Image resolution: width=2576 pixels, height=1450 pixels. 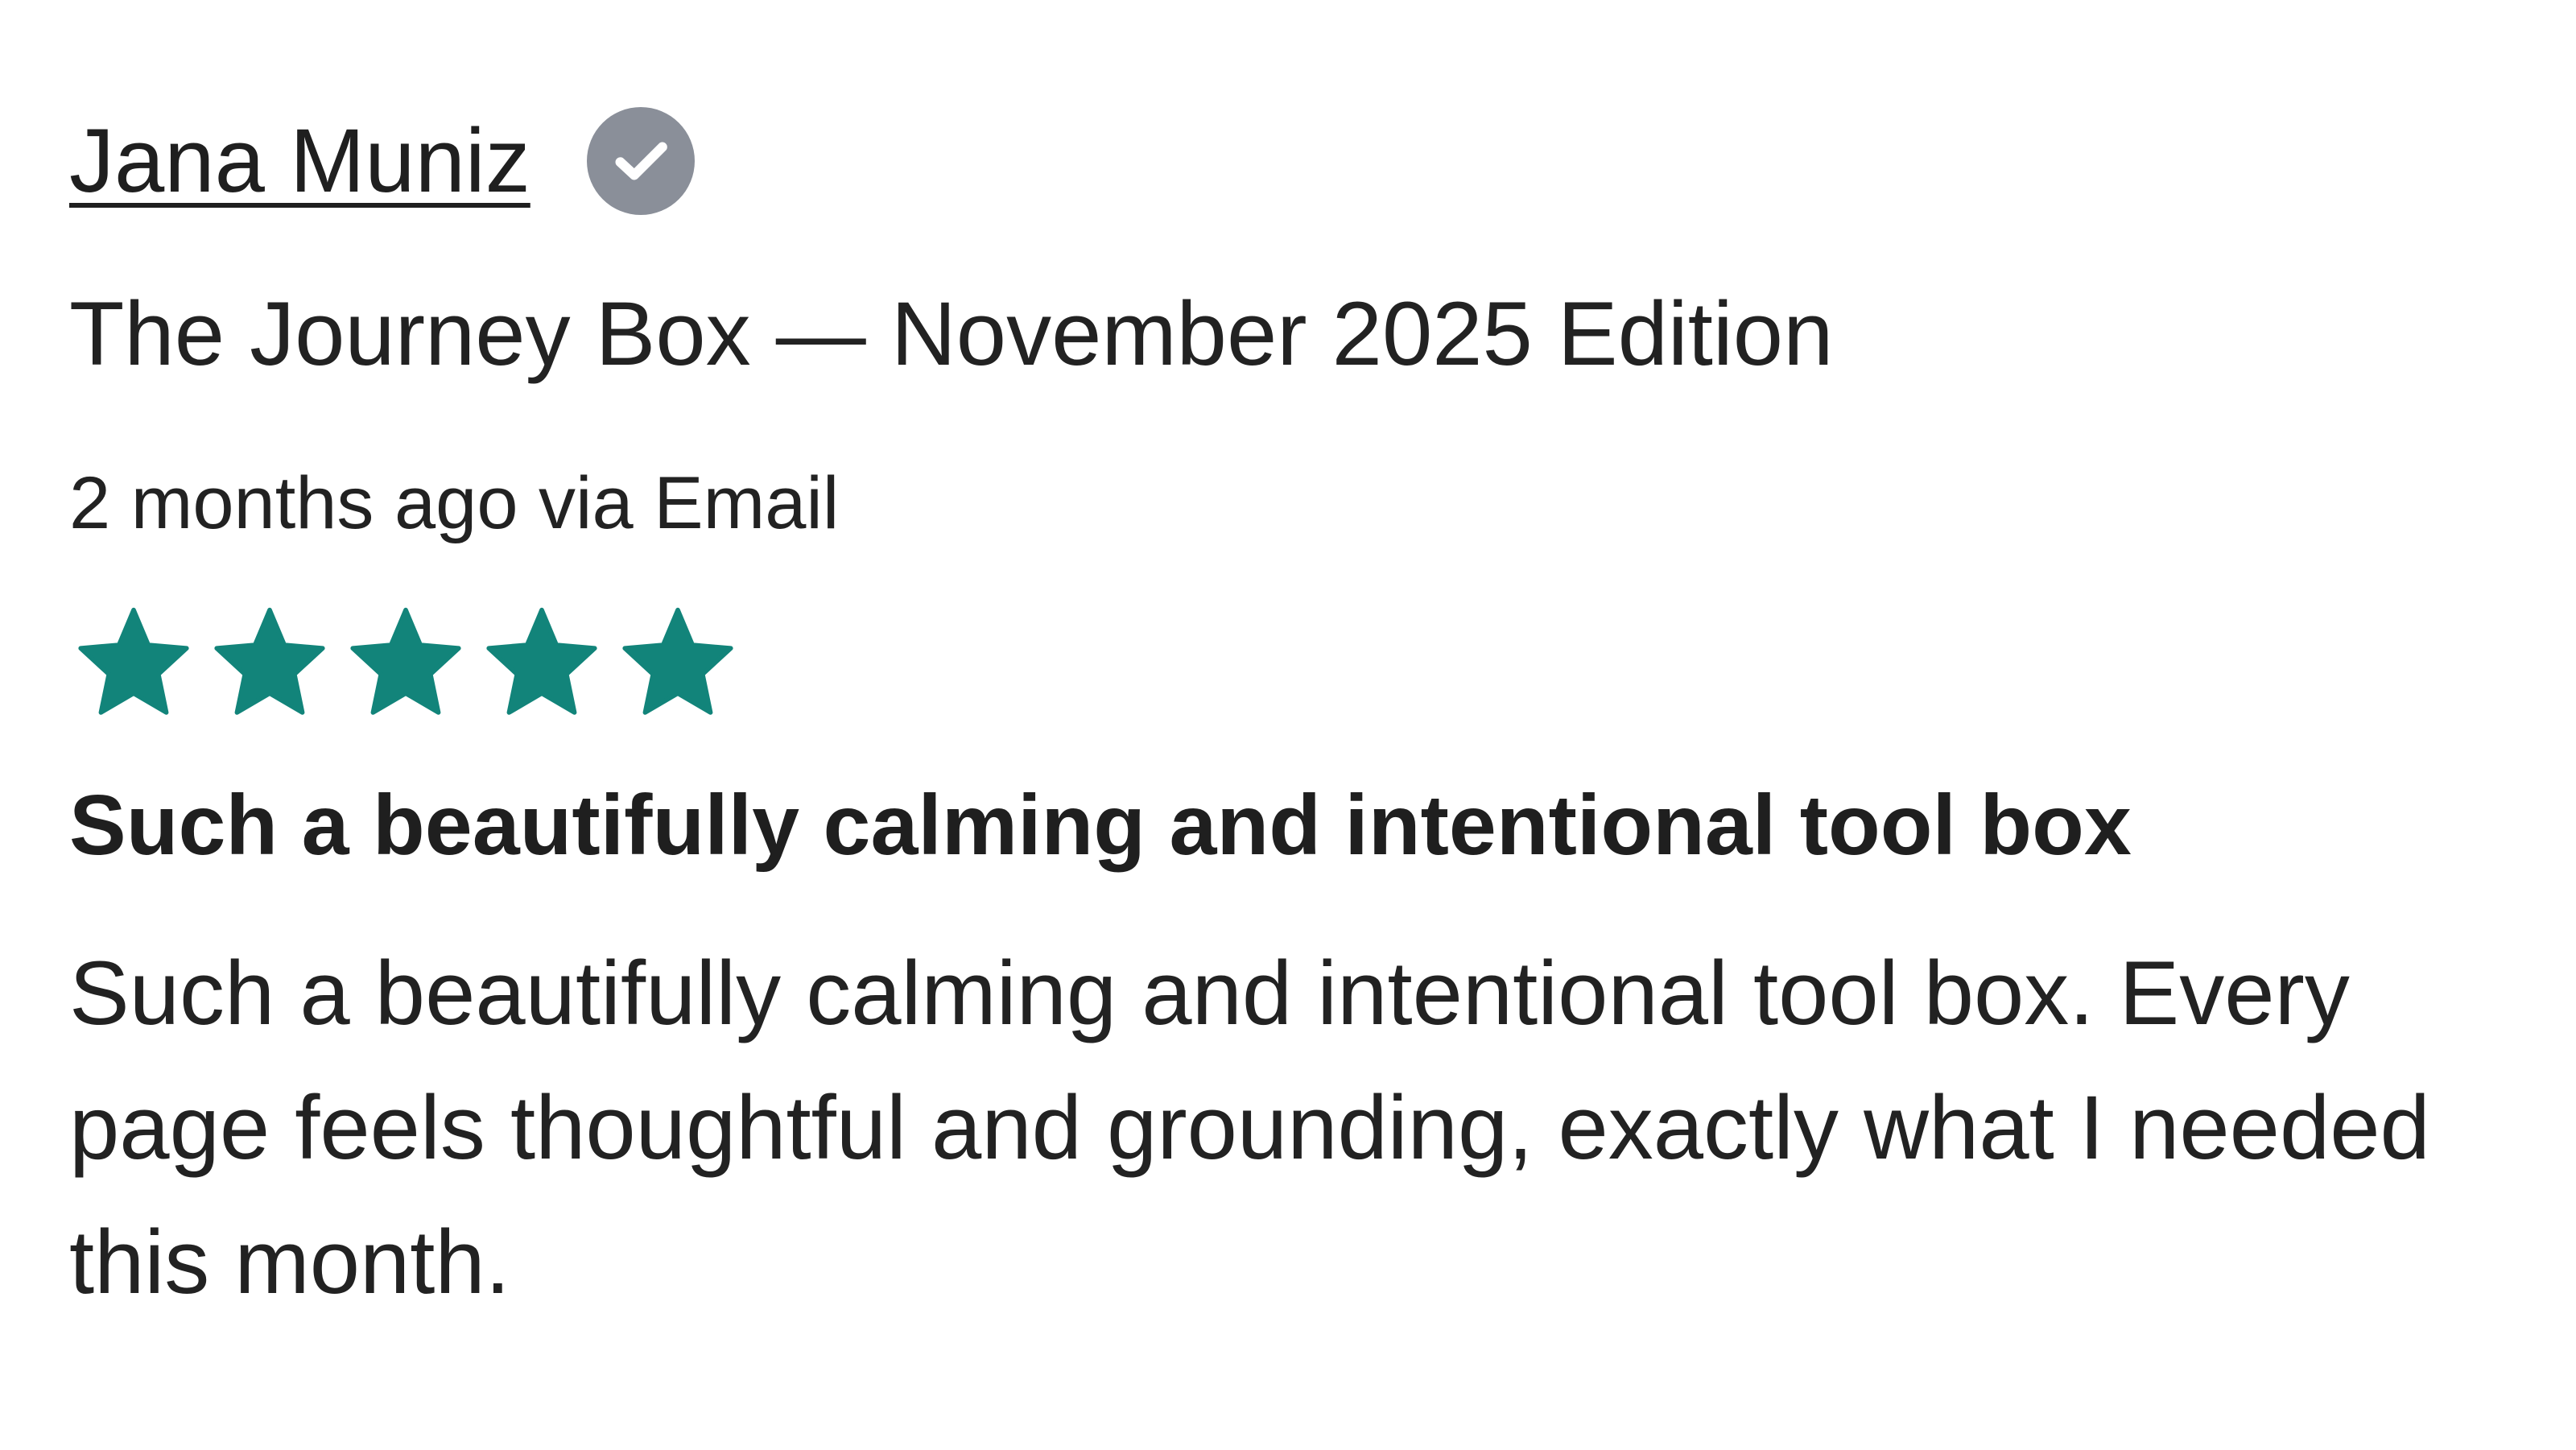 I want to click on product-name: The Journey Box — November 2025 Edition, so click(x=951, y=333).